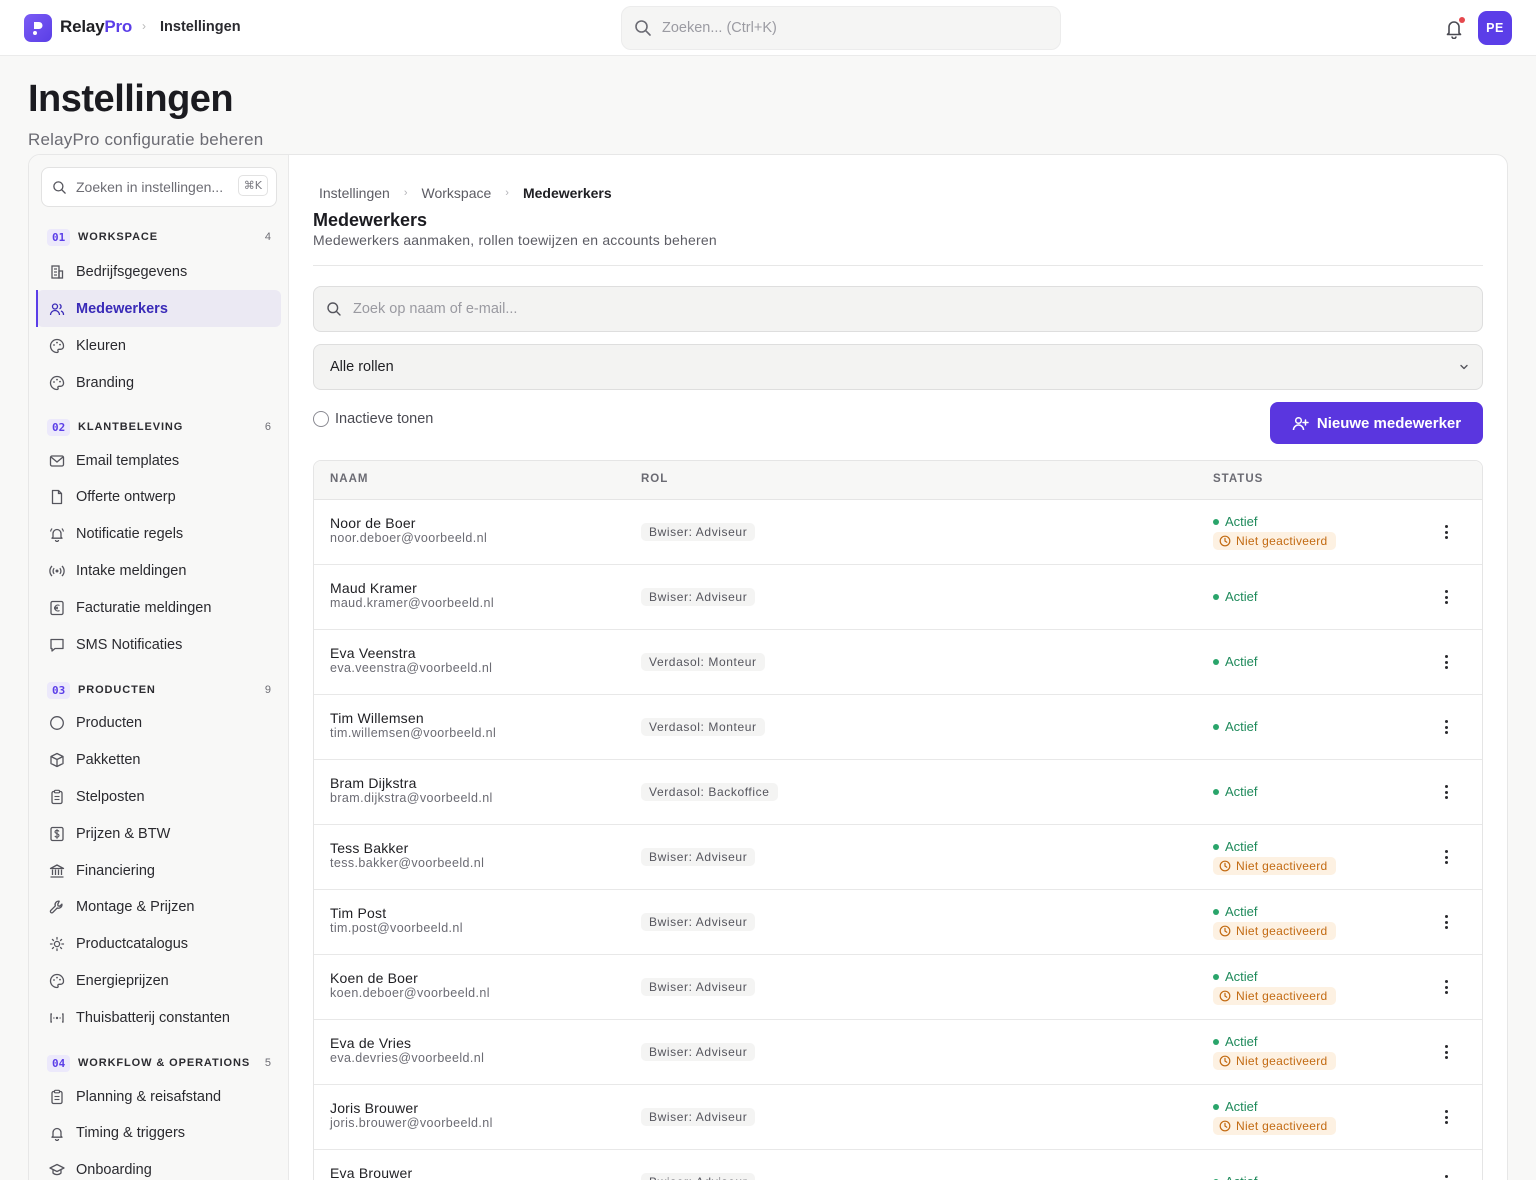 The image size is (1536, 1180). I want to click on sidebar-item-productcatalogus: Productcatalogus, so click(159, 943).